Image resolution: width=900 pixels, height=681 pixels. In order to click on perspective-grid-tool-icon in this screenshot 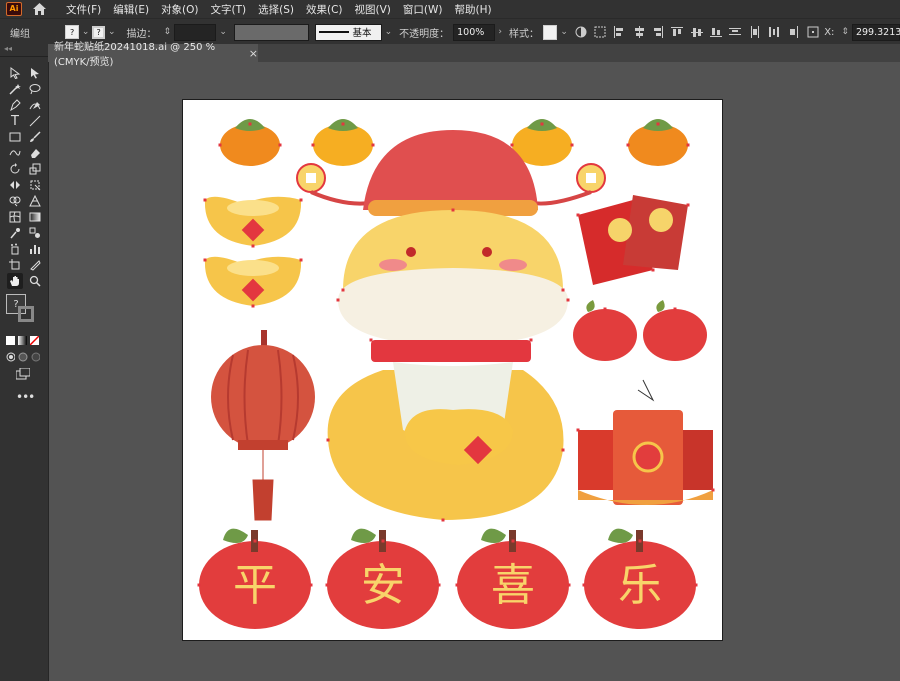, I will do `click(35, 201)`.